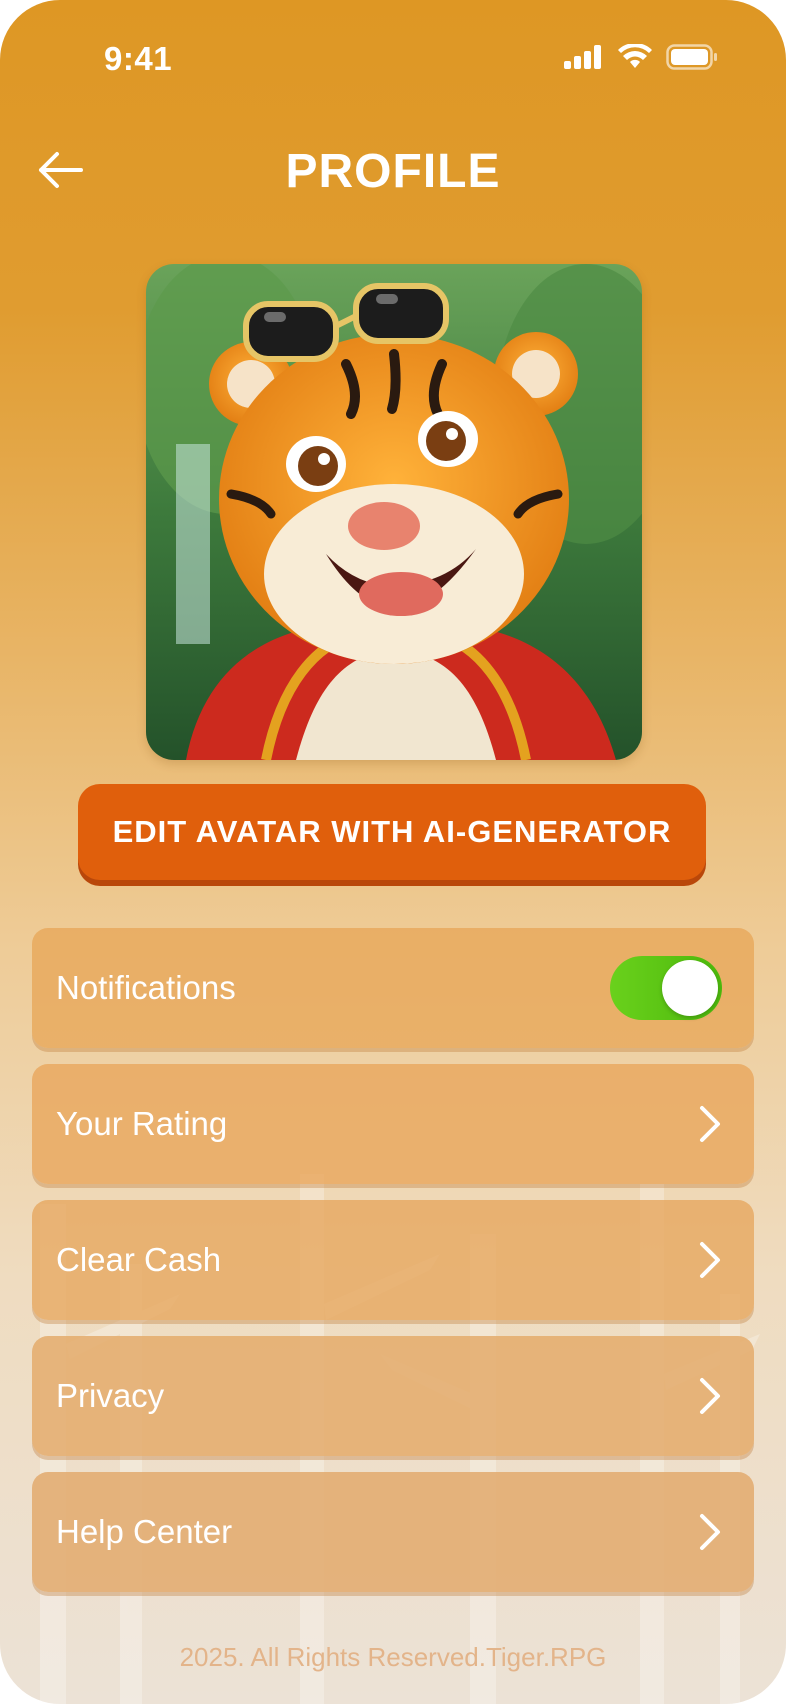 This screenshot has width=786, height=1704. I want to click on edit-avatar-button: EDIT AVATAR WITH AI-GENERATOR, so click(392, 832).